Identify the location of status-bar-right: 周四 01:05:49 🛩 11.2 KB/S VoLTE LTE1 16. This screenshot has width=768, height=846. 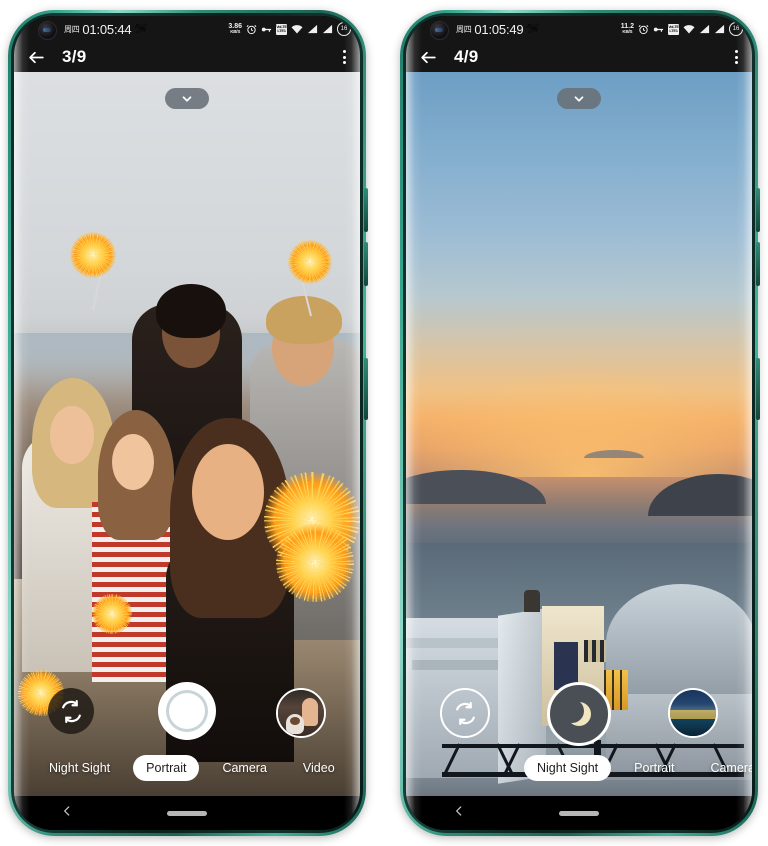
(579, 29).